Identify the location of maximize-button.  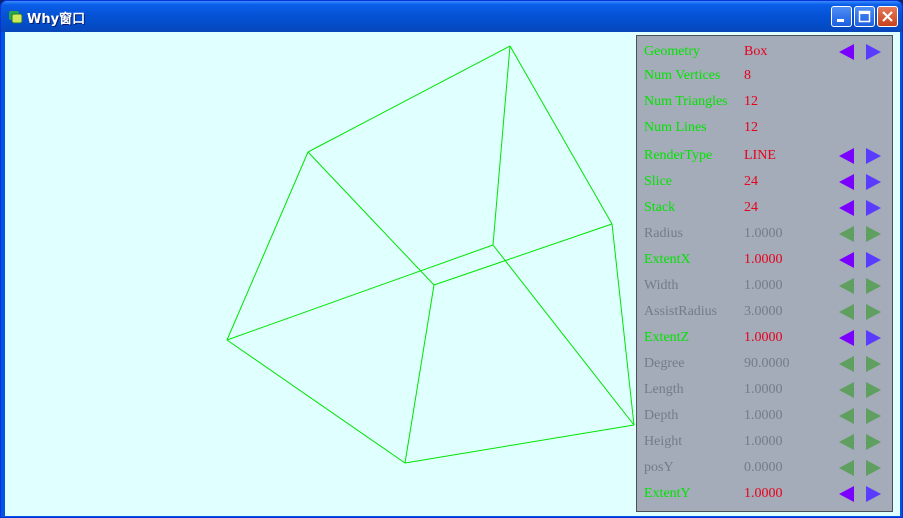
(864, 16).